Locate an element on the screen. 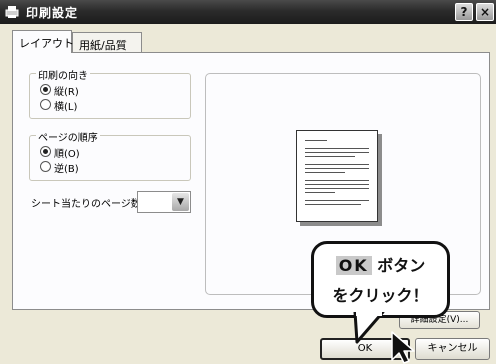 The image size is (496, 364). help-button: ? is located at coordinates (464, 12).